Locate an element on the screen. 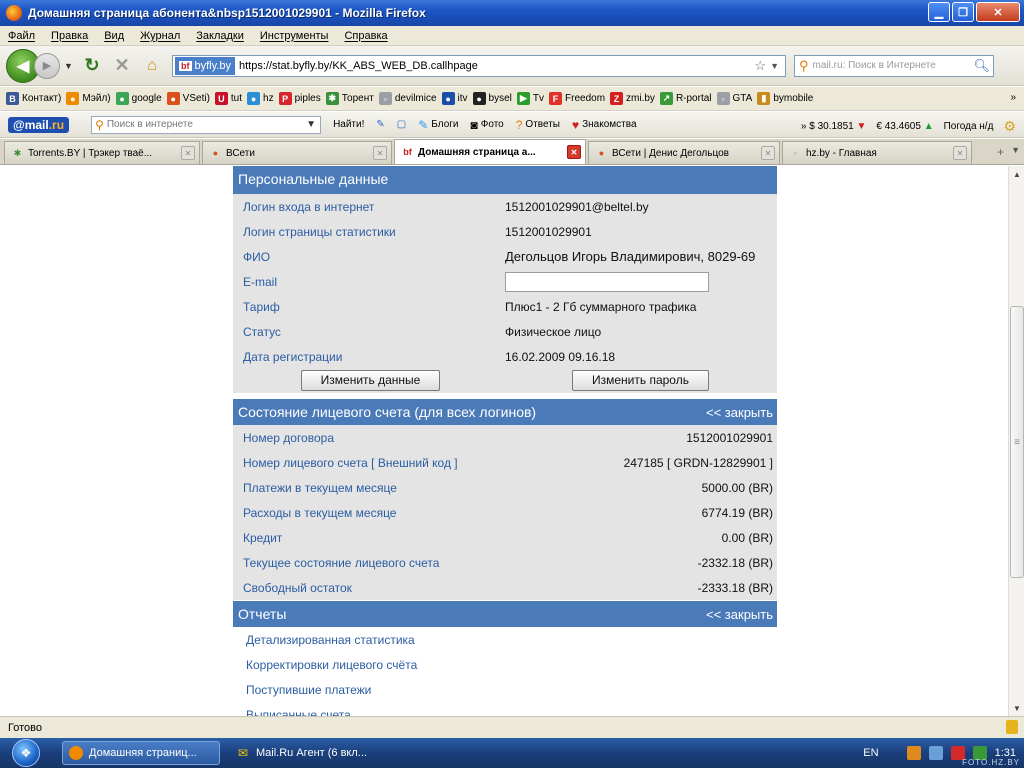 Image resolution: width=1024 pixels, height=768 pixels. settings-gear-icon: ⚙ is located at coordinates (1009, 126).